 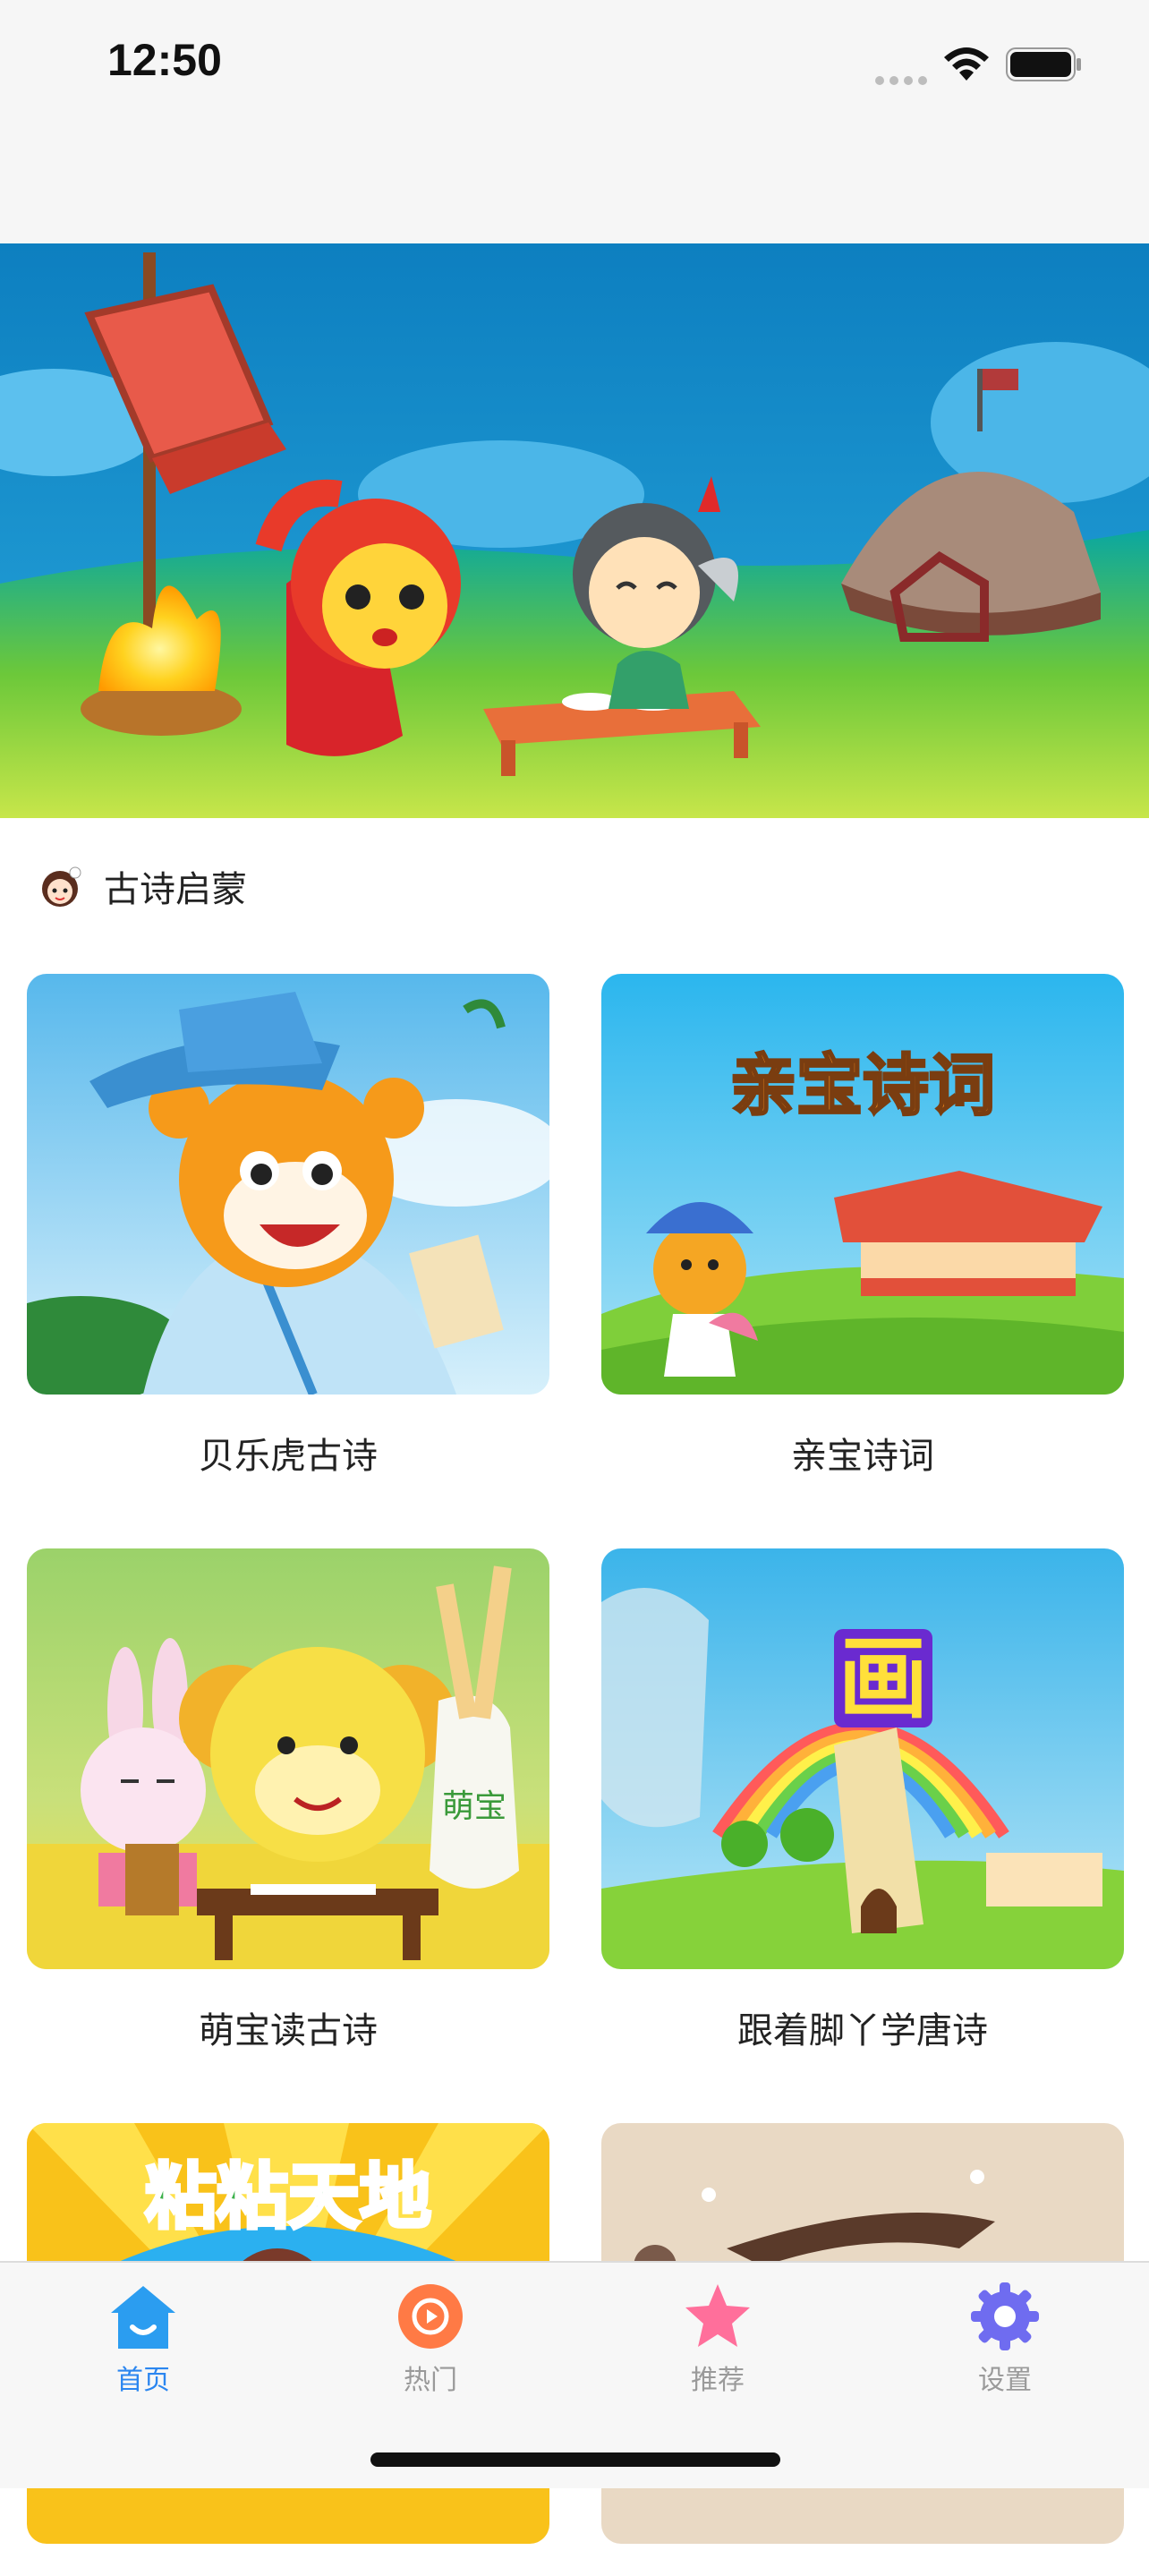 I want to click on card-qinbao-poems: 亲宝诗词 亲宝诗词, so click(x=862, y=1226).